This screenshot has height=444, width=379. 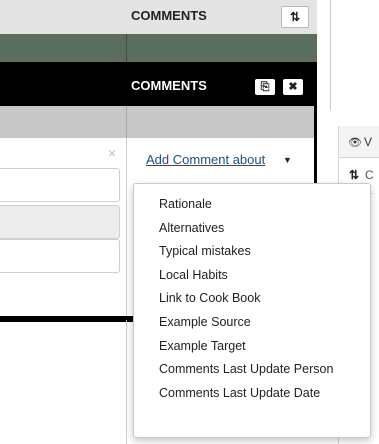 I want to click on menu-item-comments-last-update-date: Comments Last Update Date, so click(x=252, y=394).